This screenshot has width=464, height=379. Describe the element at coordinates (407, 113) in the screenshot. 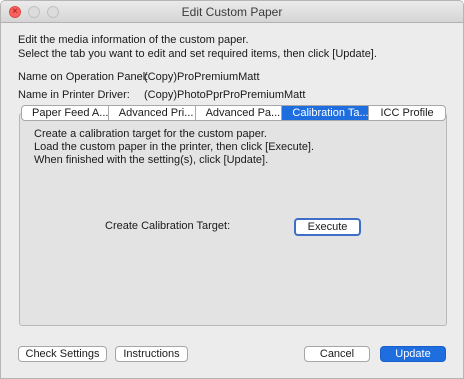

I see `tab-icc-profile: ICC Profile` at that location.